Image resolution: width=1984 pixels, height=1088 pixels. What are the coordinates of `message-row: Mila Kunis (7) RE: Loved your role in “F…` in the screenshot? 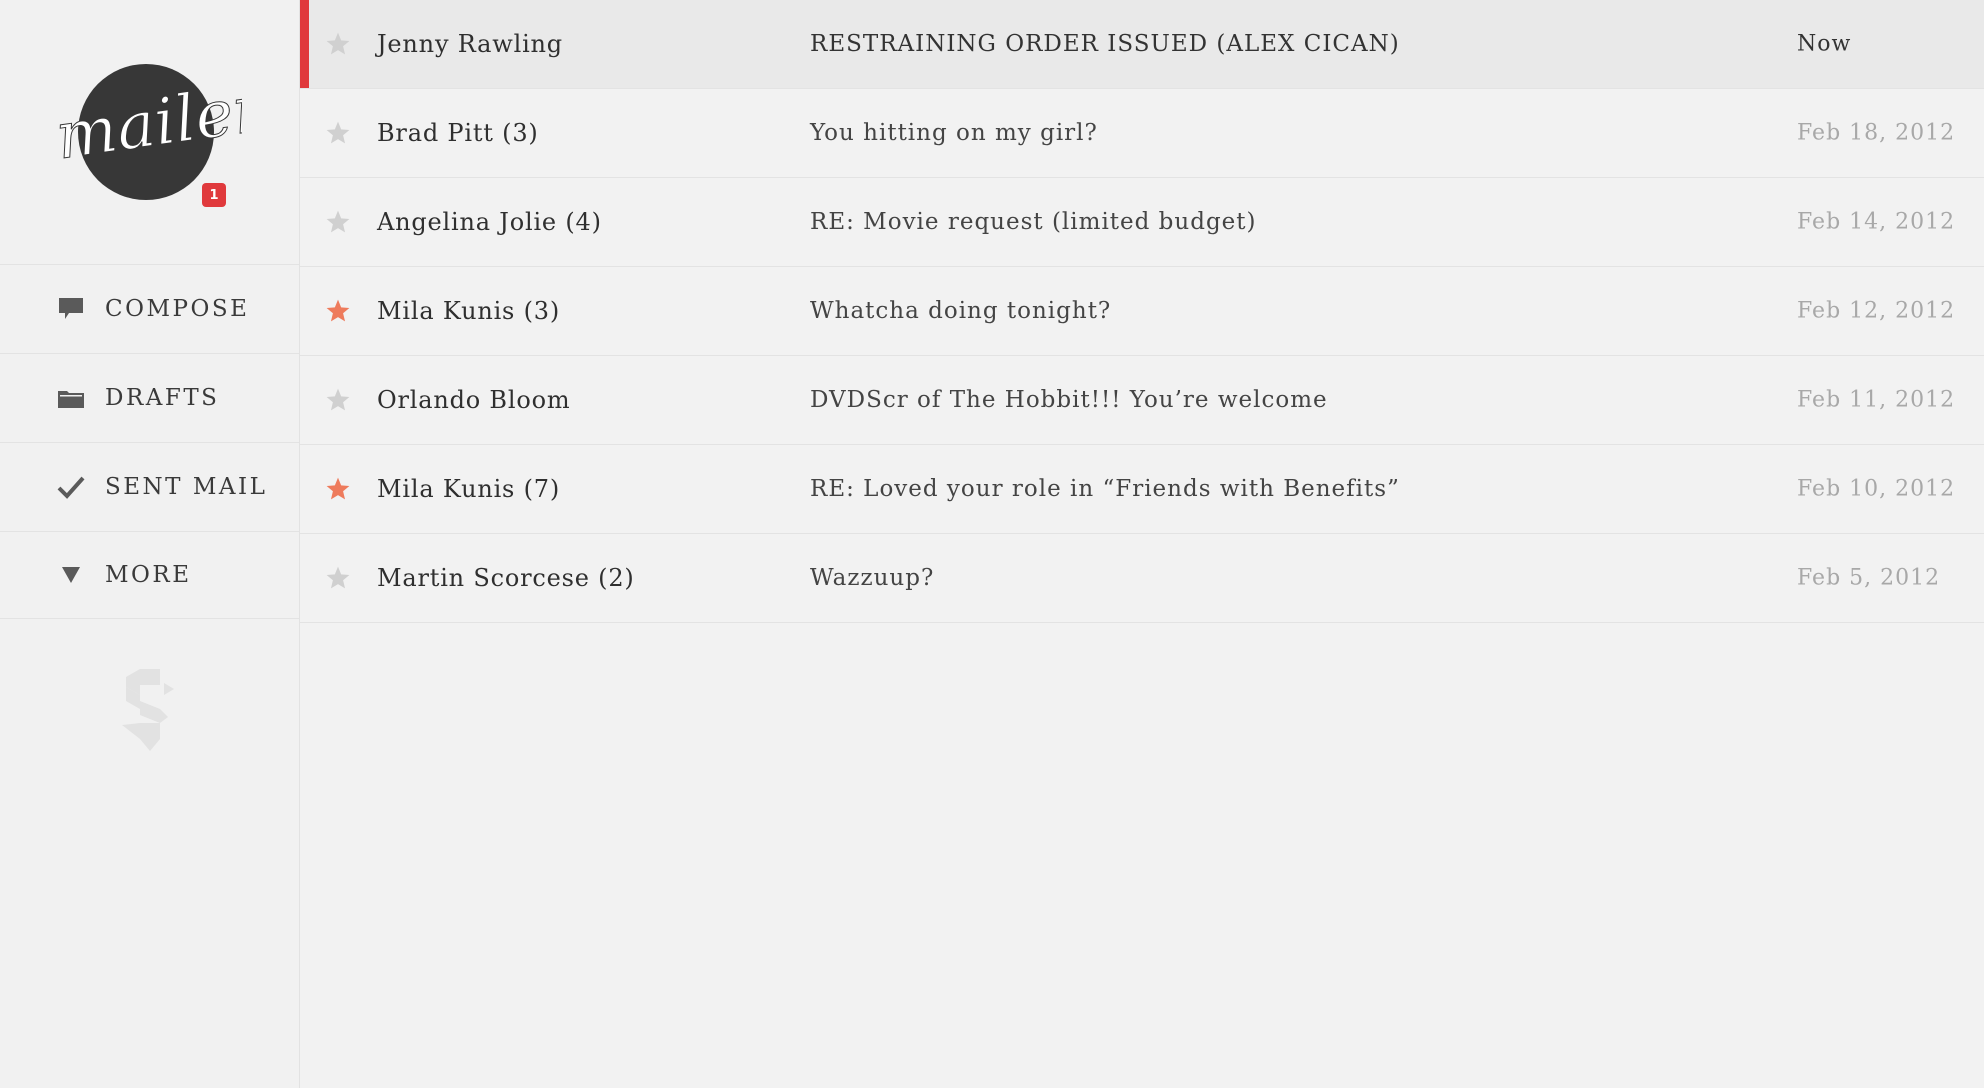 It's located at (1142, 489).